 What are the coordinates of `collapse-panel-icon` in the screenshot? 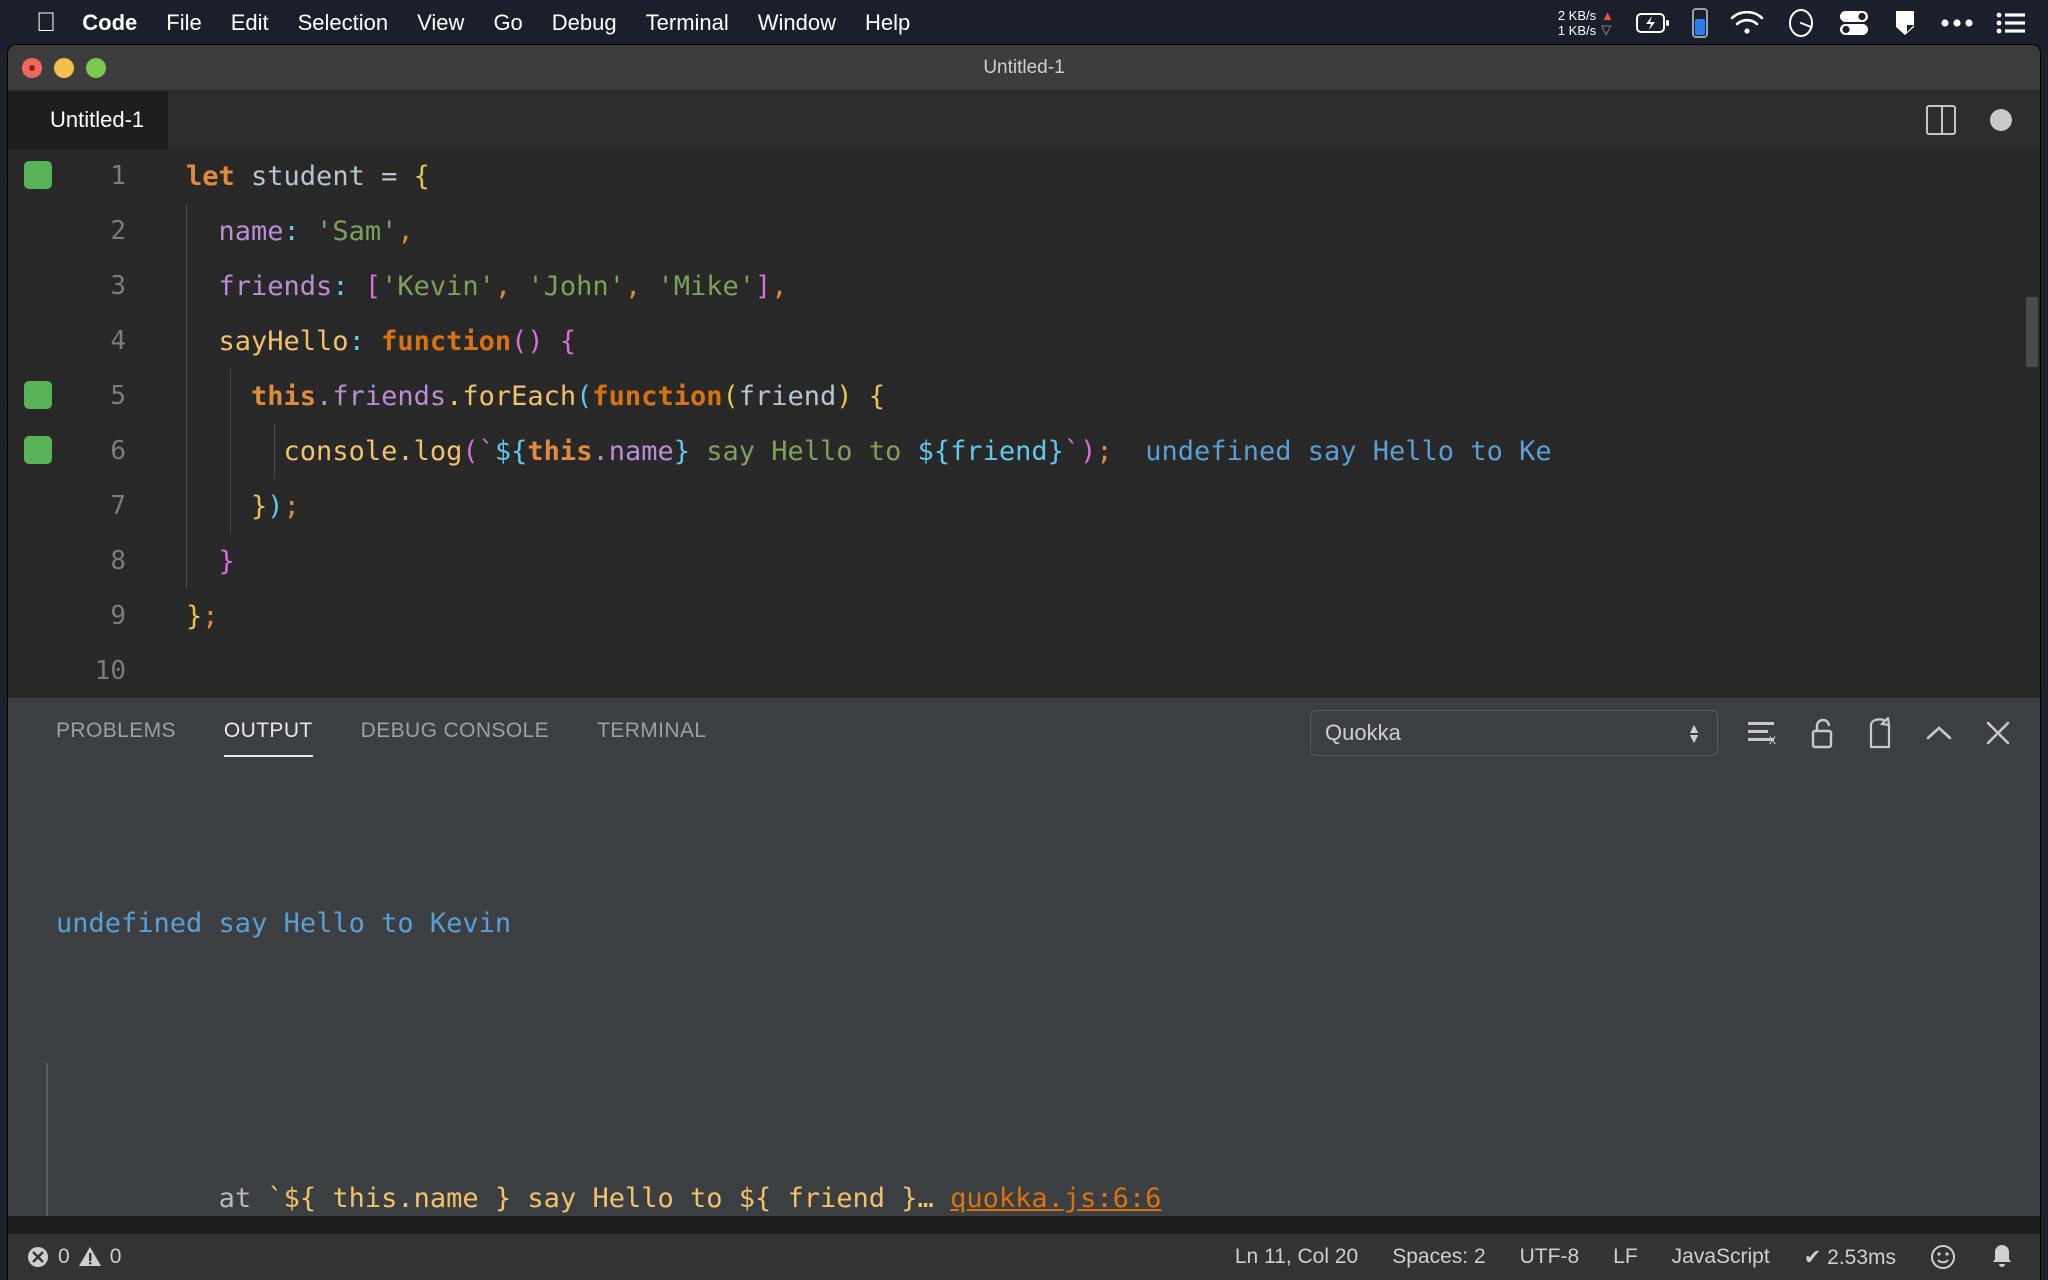 It's located at (1939, 733).